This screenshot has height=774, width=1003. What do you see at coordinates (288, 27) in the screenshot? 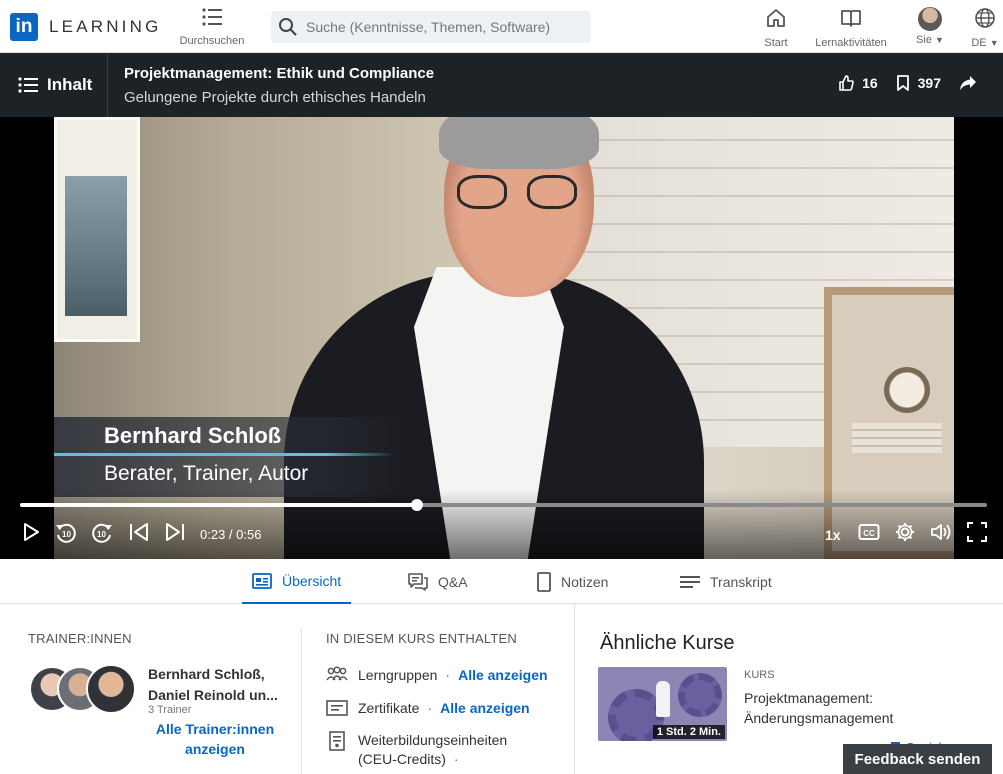
I see `search-icon` at bounding box center [288, 27].